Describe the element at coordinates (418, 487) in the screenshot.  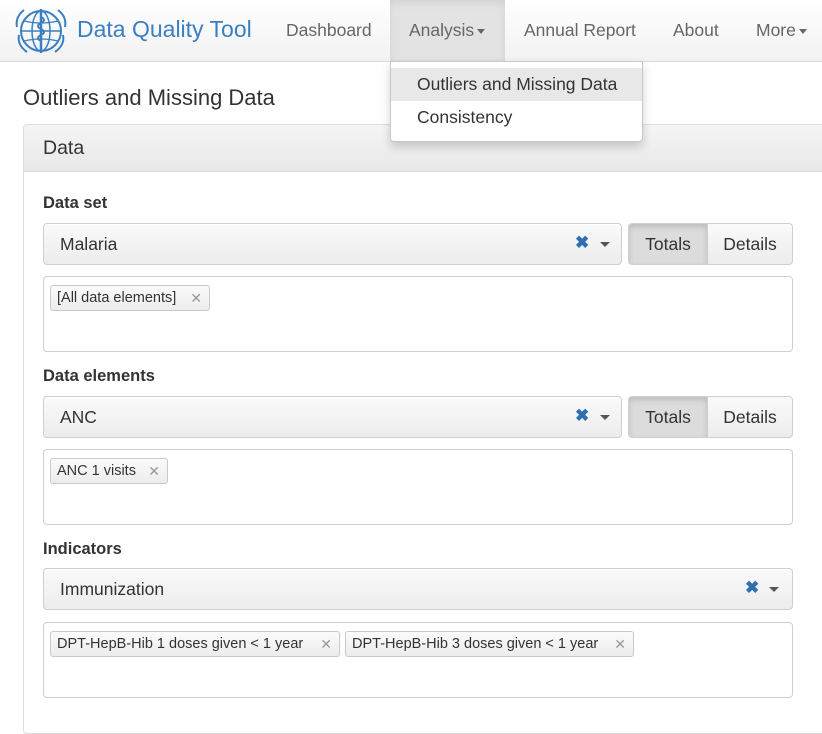
I see `data-elements-tag-box: ANC 1 visits ✕` at that location.